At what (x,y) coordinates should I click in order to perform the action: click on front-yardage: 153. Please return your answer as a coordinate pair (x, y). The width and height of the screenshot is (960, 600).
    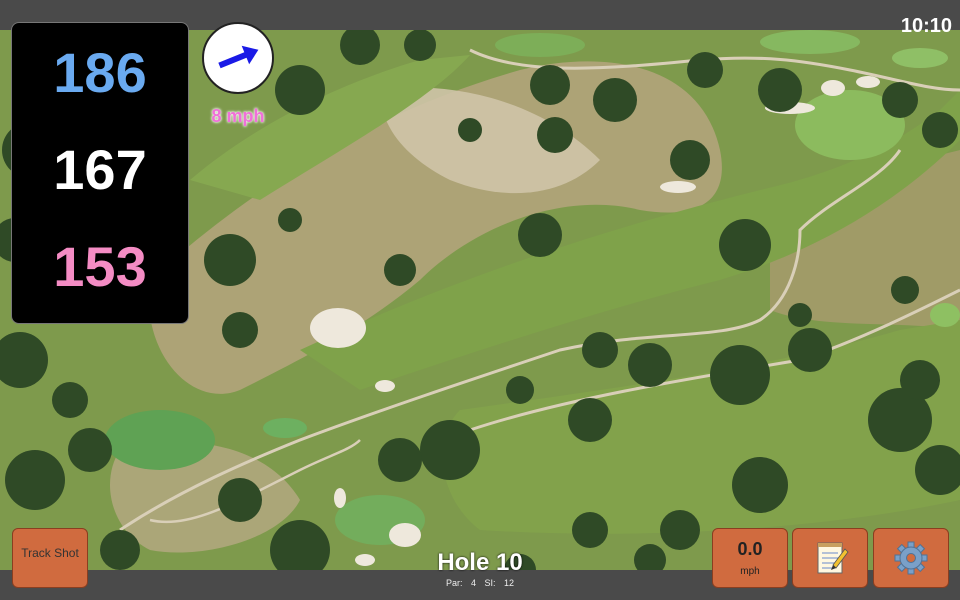
    Looking at the image, I should click on (100, 266).